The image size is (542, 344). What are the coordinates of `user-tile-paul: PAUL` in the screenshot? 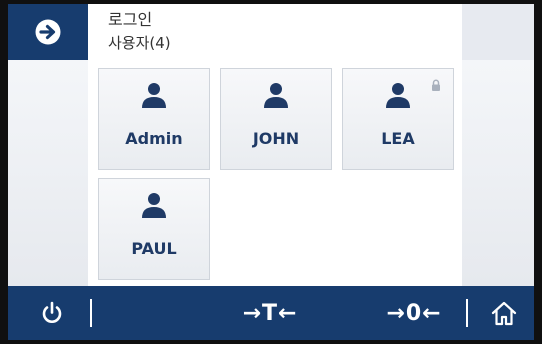 It's located at (154, 229).